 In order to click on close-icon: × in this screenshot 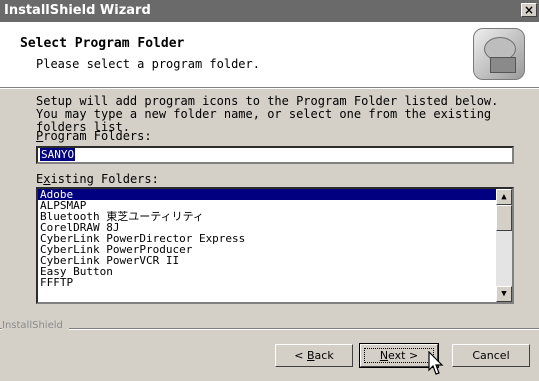, I will do `click(529, 10)`.